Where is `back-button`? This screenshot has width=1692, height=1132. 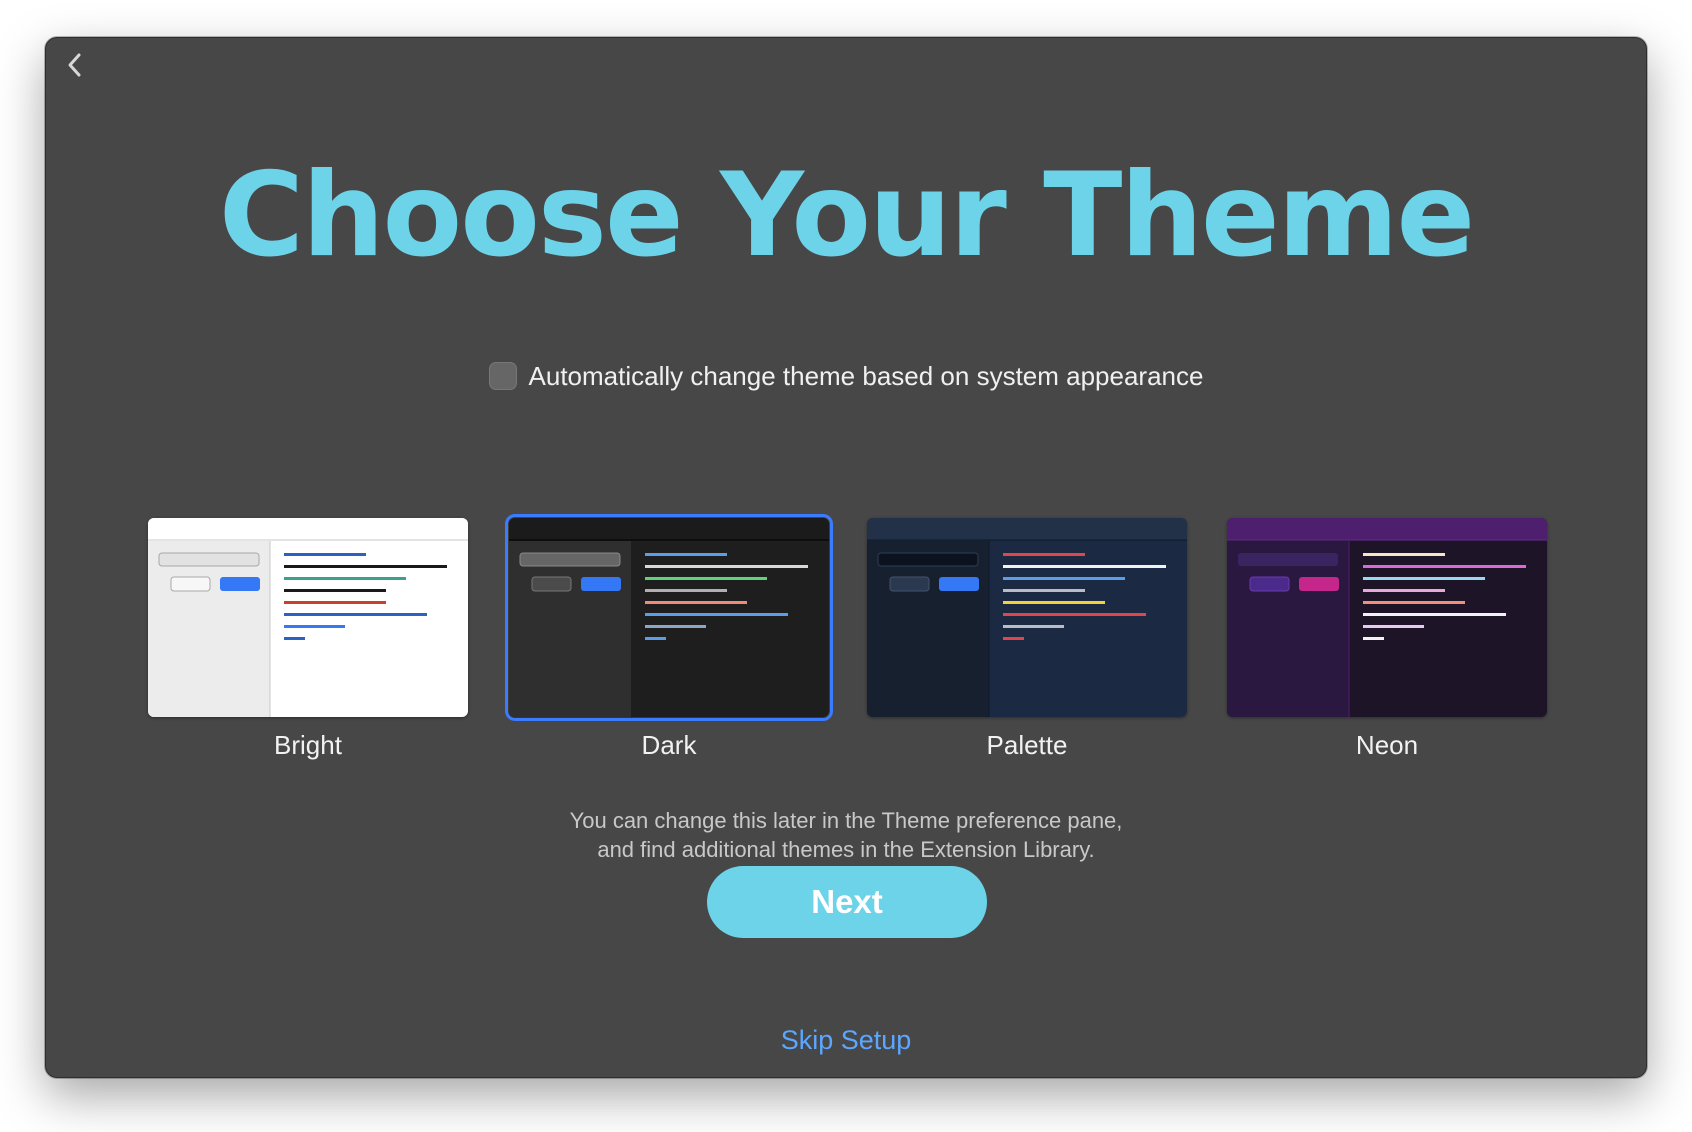 back-button is located at coordinates (75, 65).